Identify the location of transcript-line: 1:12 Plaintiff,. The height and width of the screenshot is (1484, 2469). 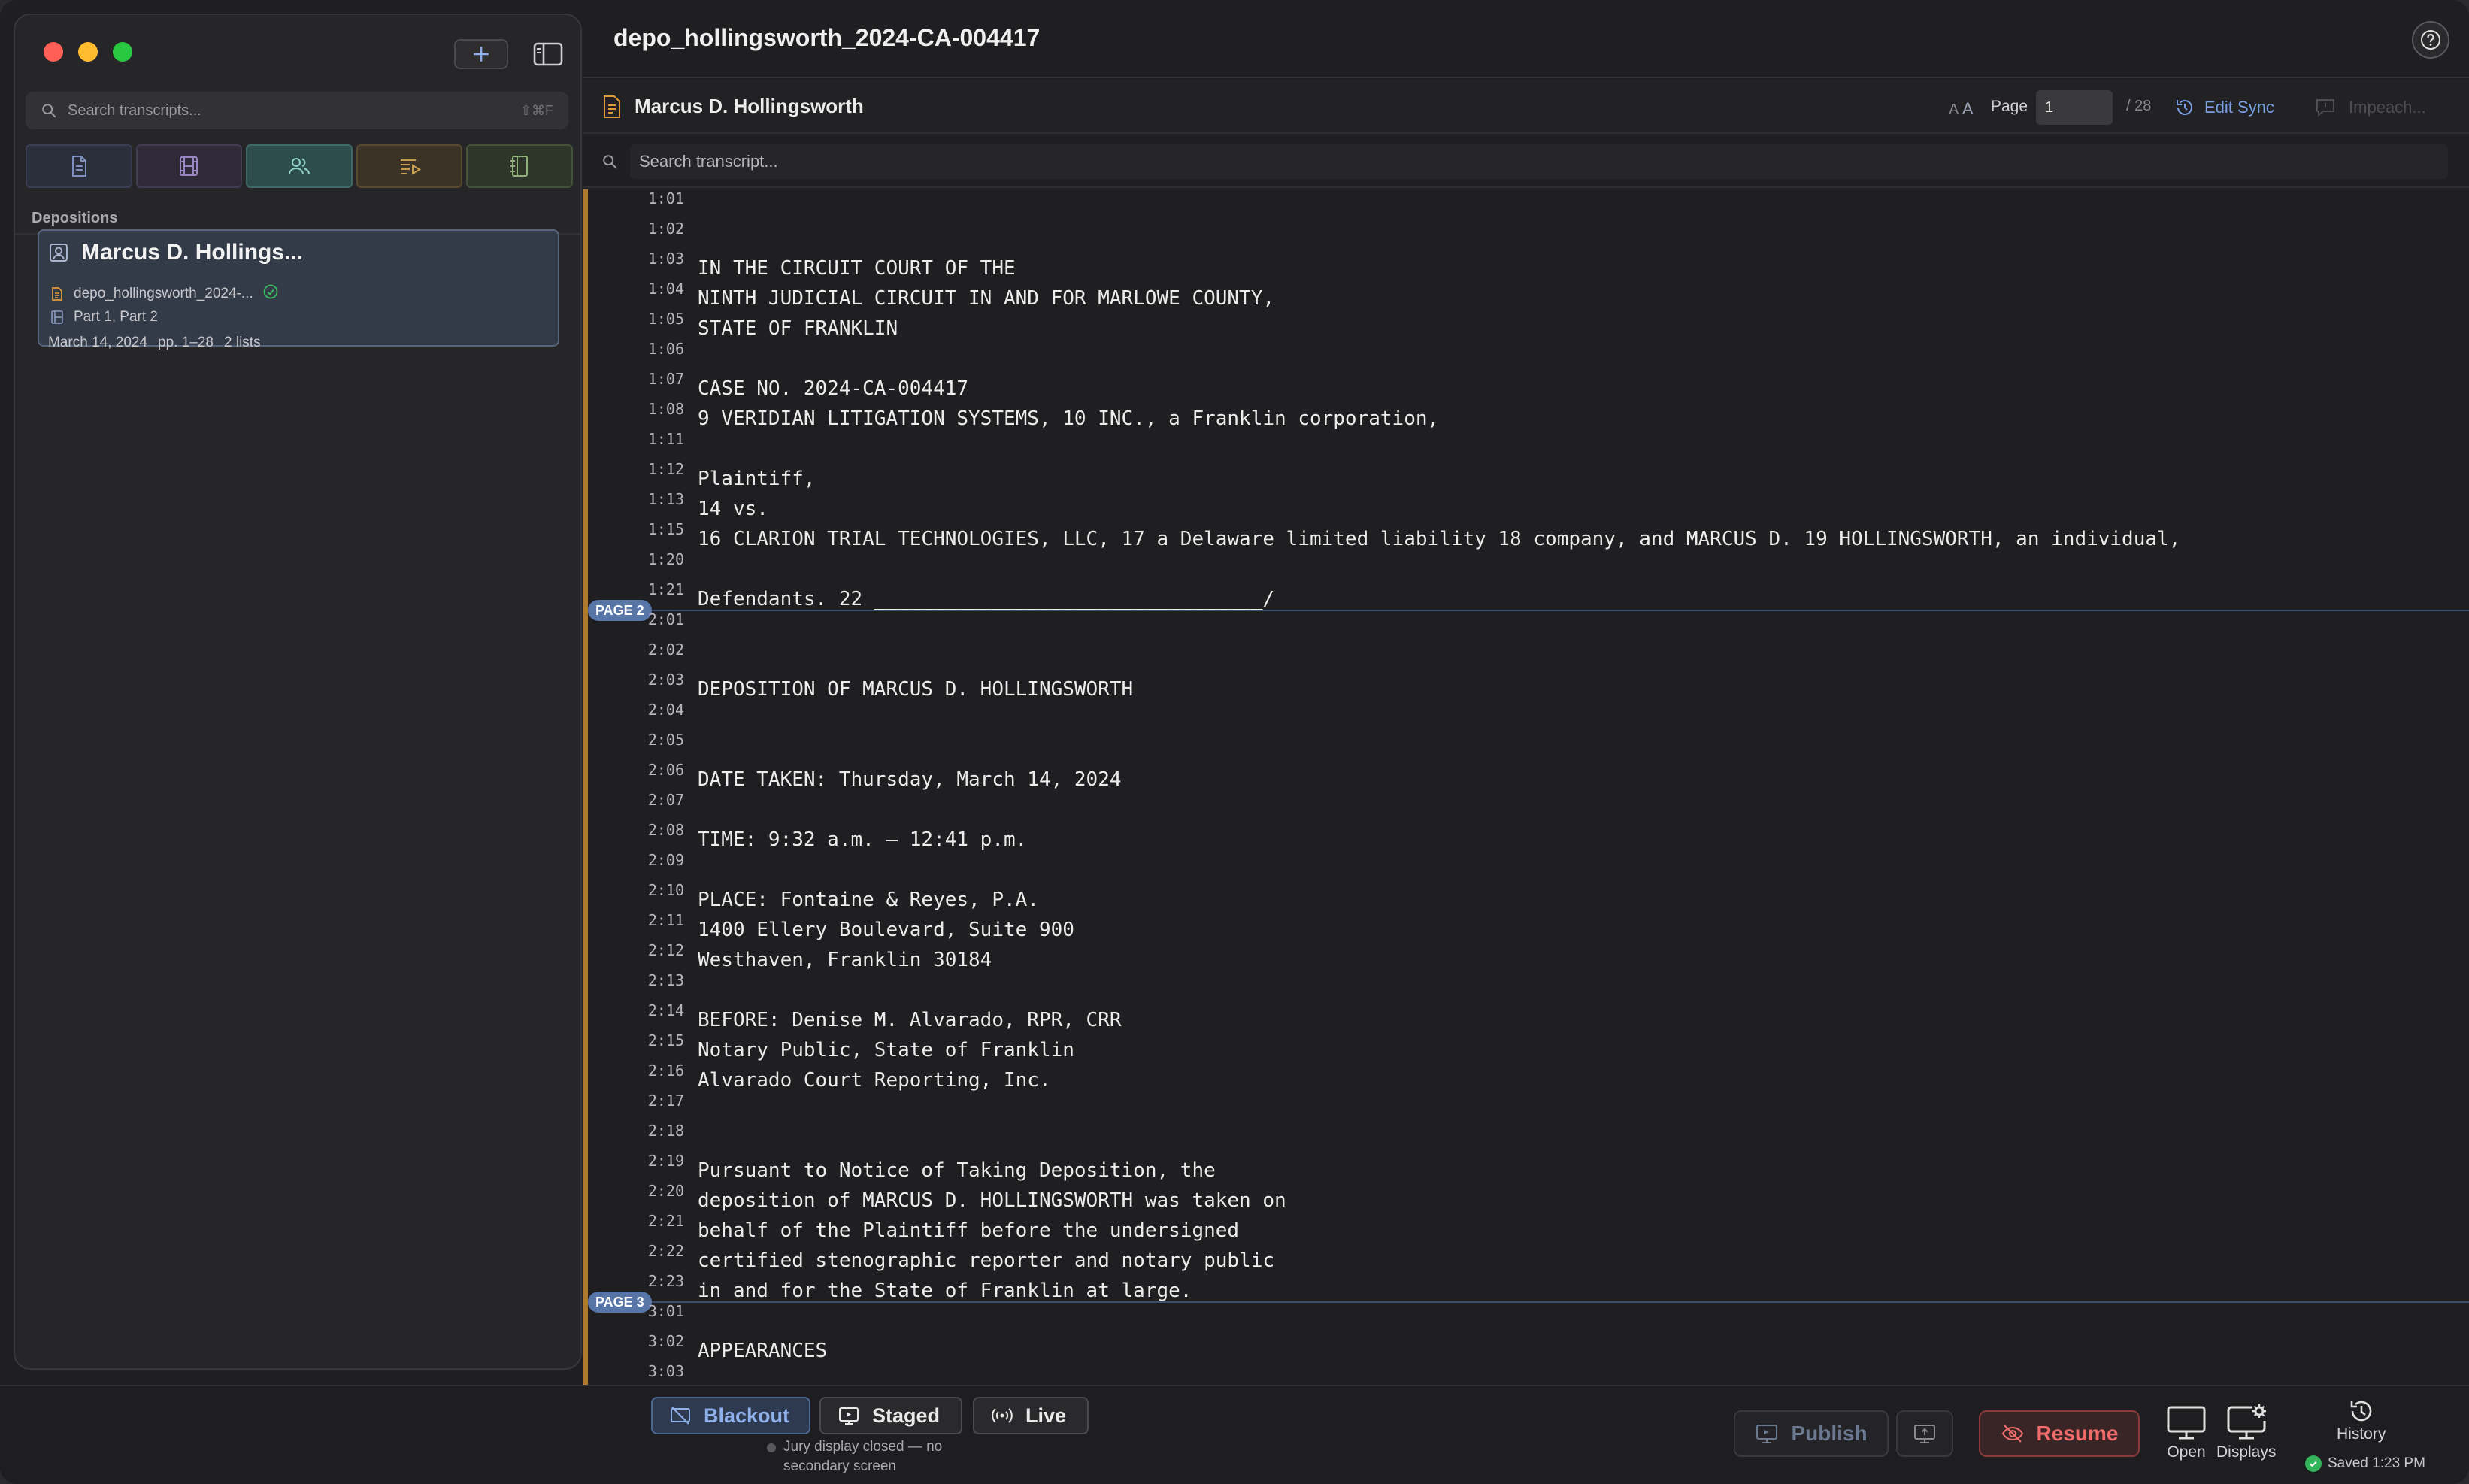
(1526, 475).